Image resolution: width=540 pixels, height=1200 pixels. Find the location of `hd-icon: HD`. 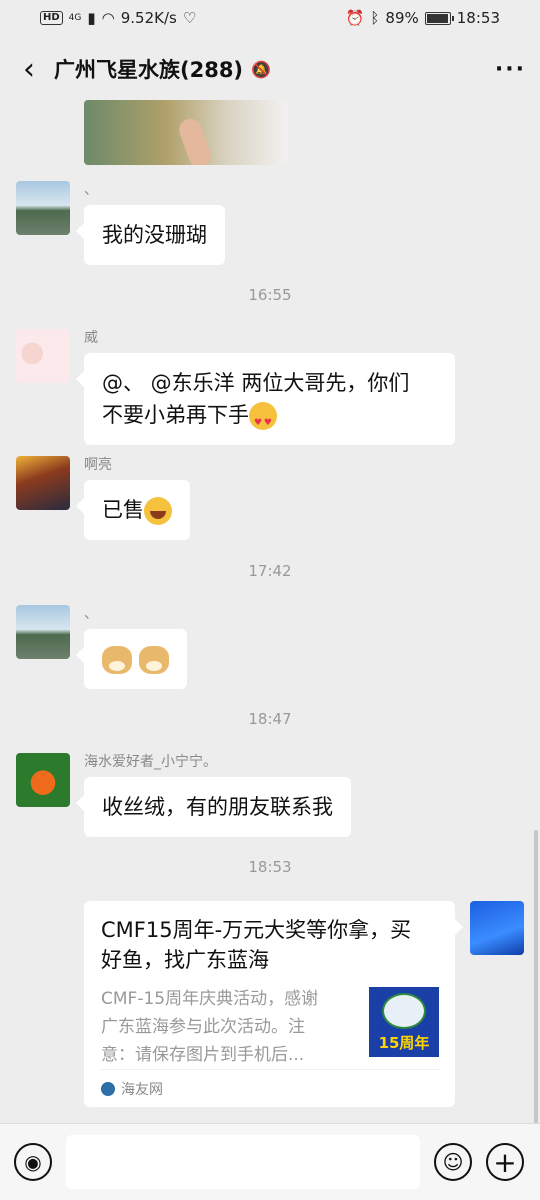

hd-icon: HD is located at coordinates (51, 18).